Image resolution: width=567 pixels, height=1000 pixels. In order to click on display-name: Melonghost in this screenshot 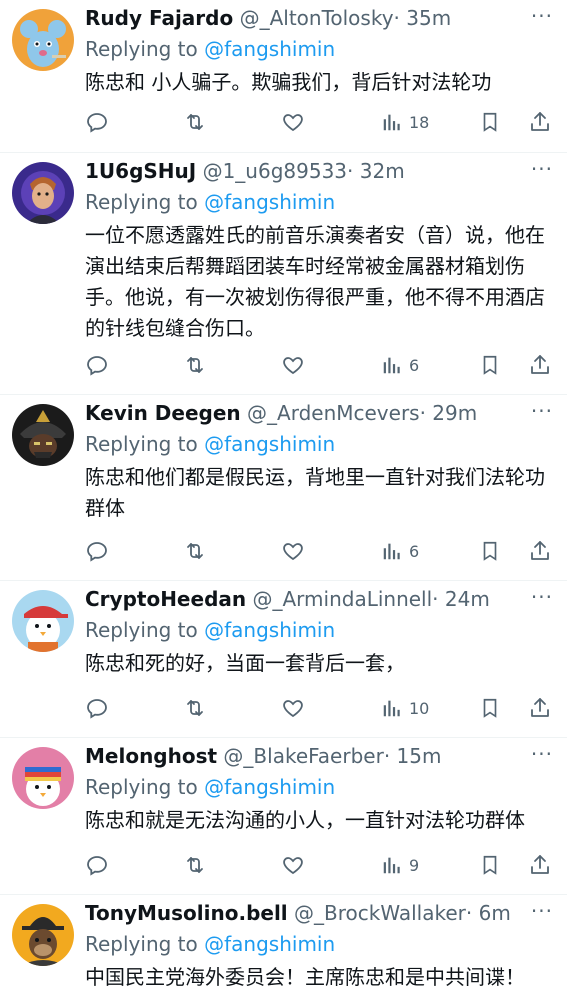, I will do `click(151, 756)`.